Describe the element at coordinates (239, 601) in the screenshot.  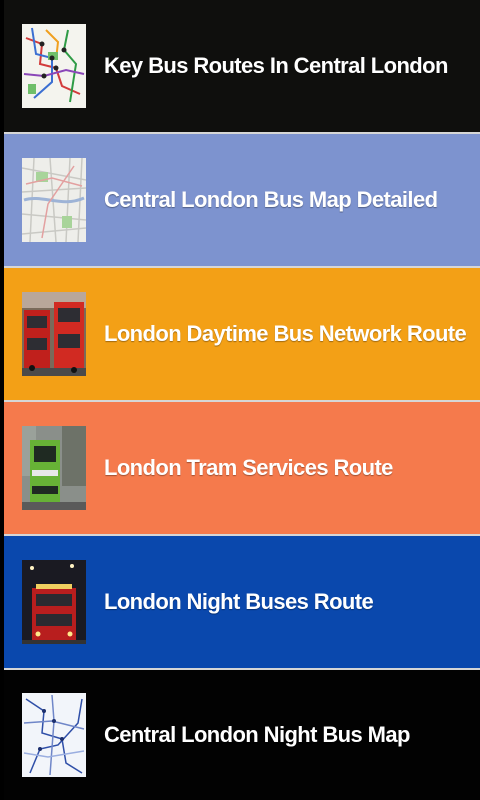
I see `route-item-label: London Night Buses Route` at that location.